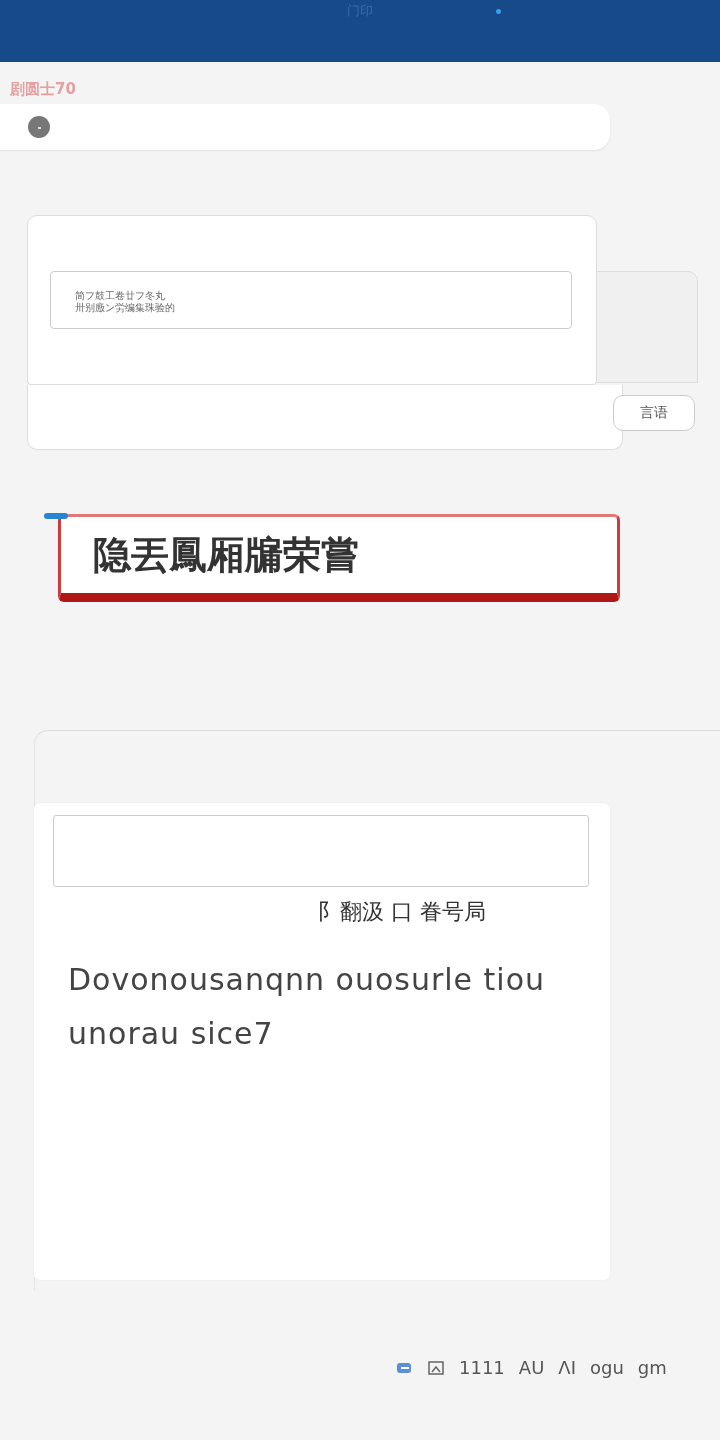 The width and height of the screenshot is (720, 1440). I want to click on text-field: 简フ鼓工卷廿フ冬丸 卅别廒ン労编集珠验的, so click(311, 300).